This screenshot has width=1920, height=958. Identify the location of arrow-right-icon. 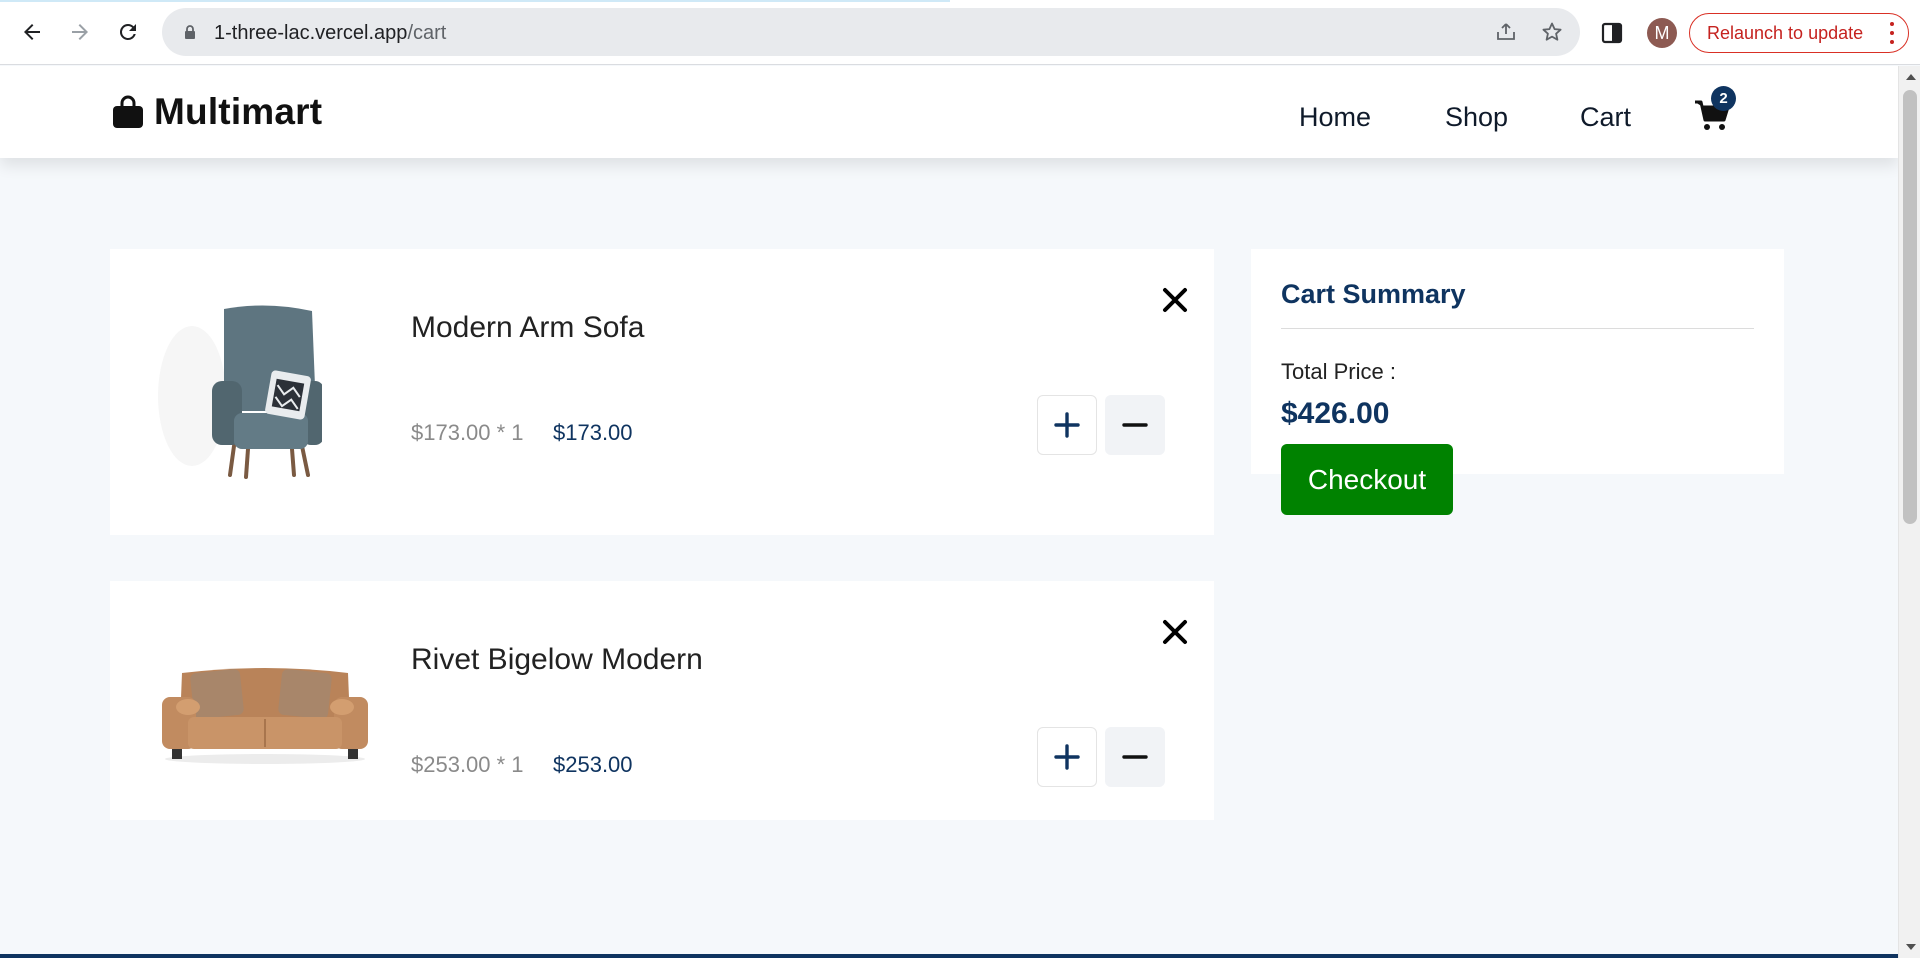
(80, 32).